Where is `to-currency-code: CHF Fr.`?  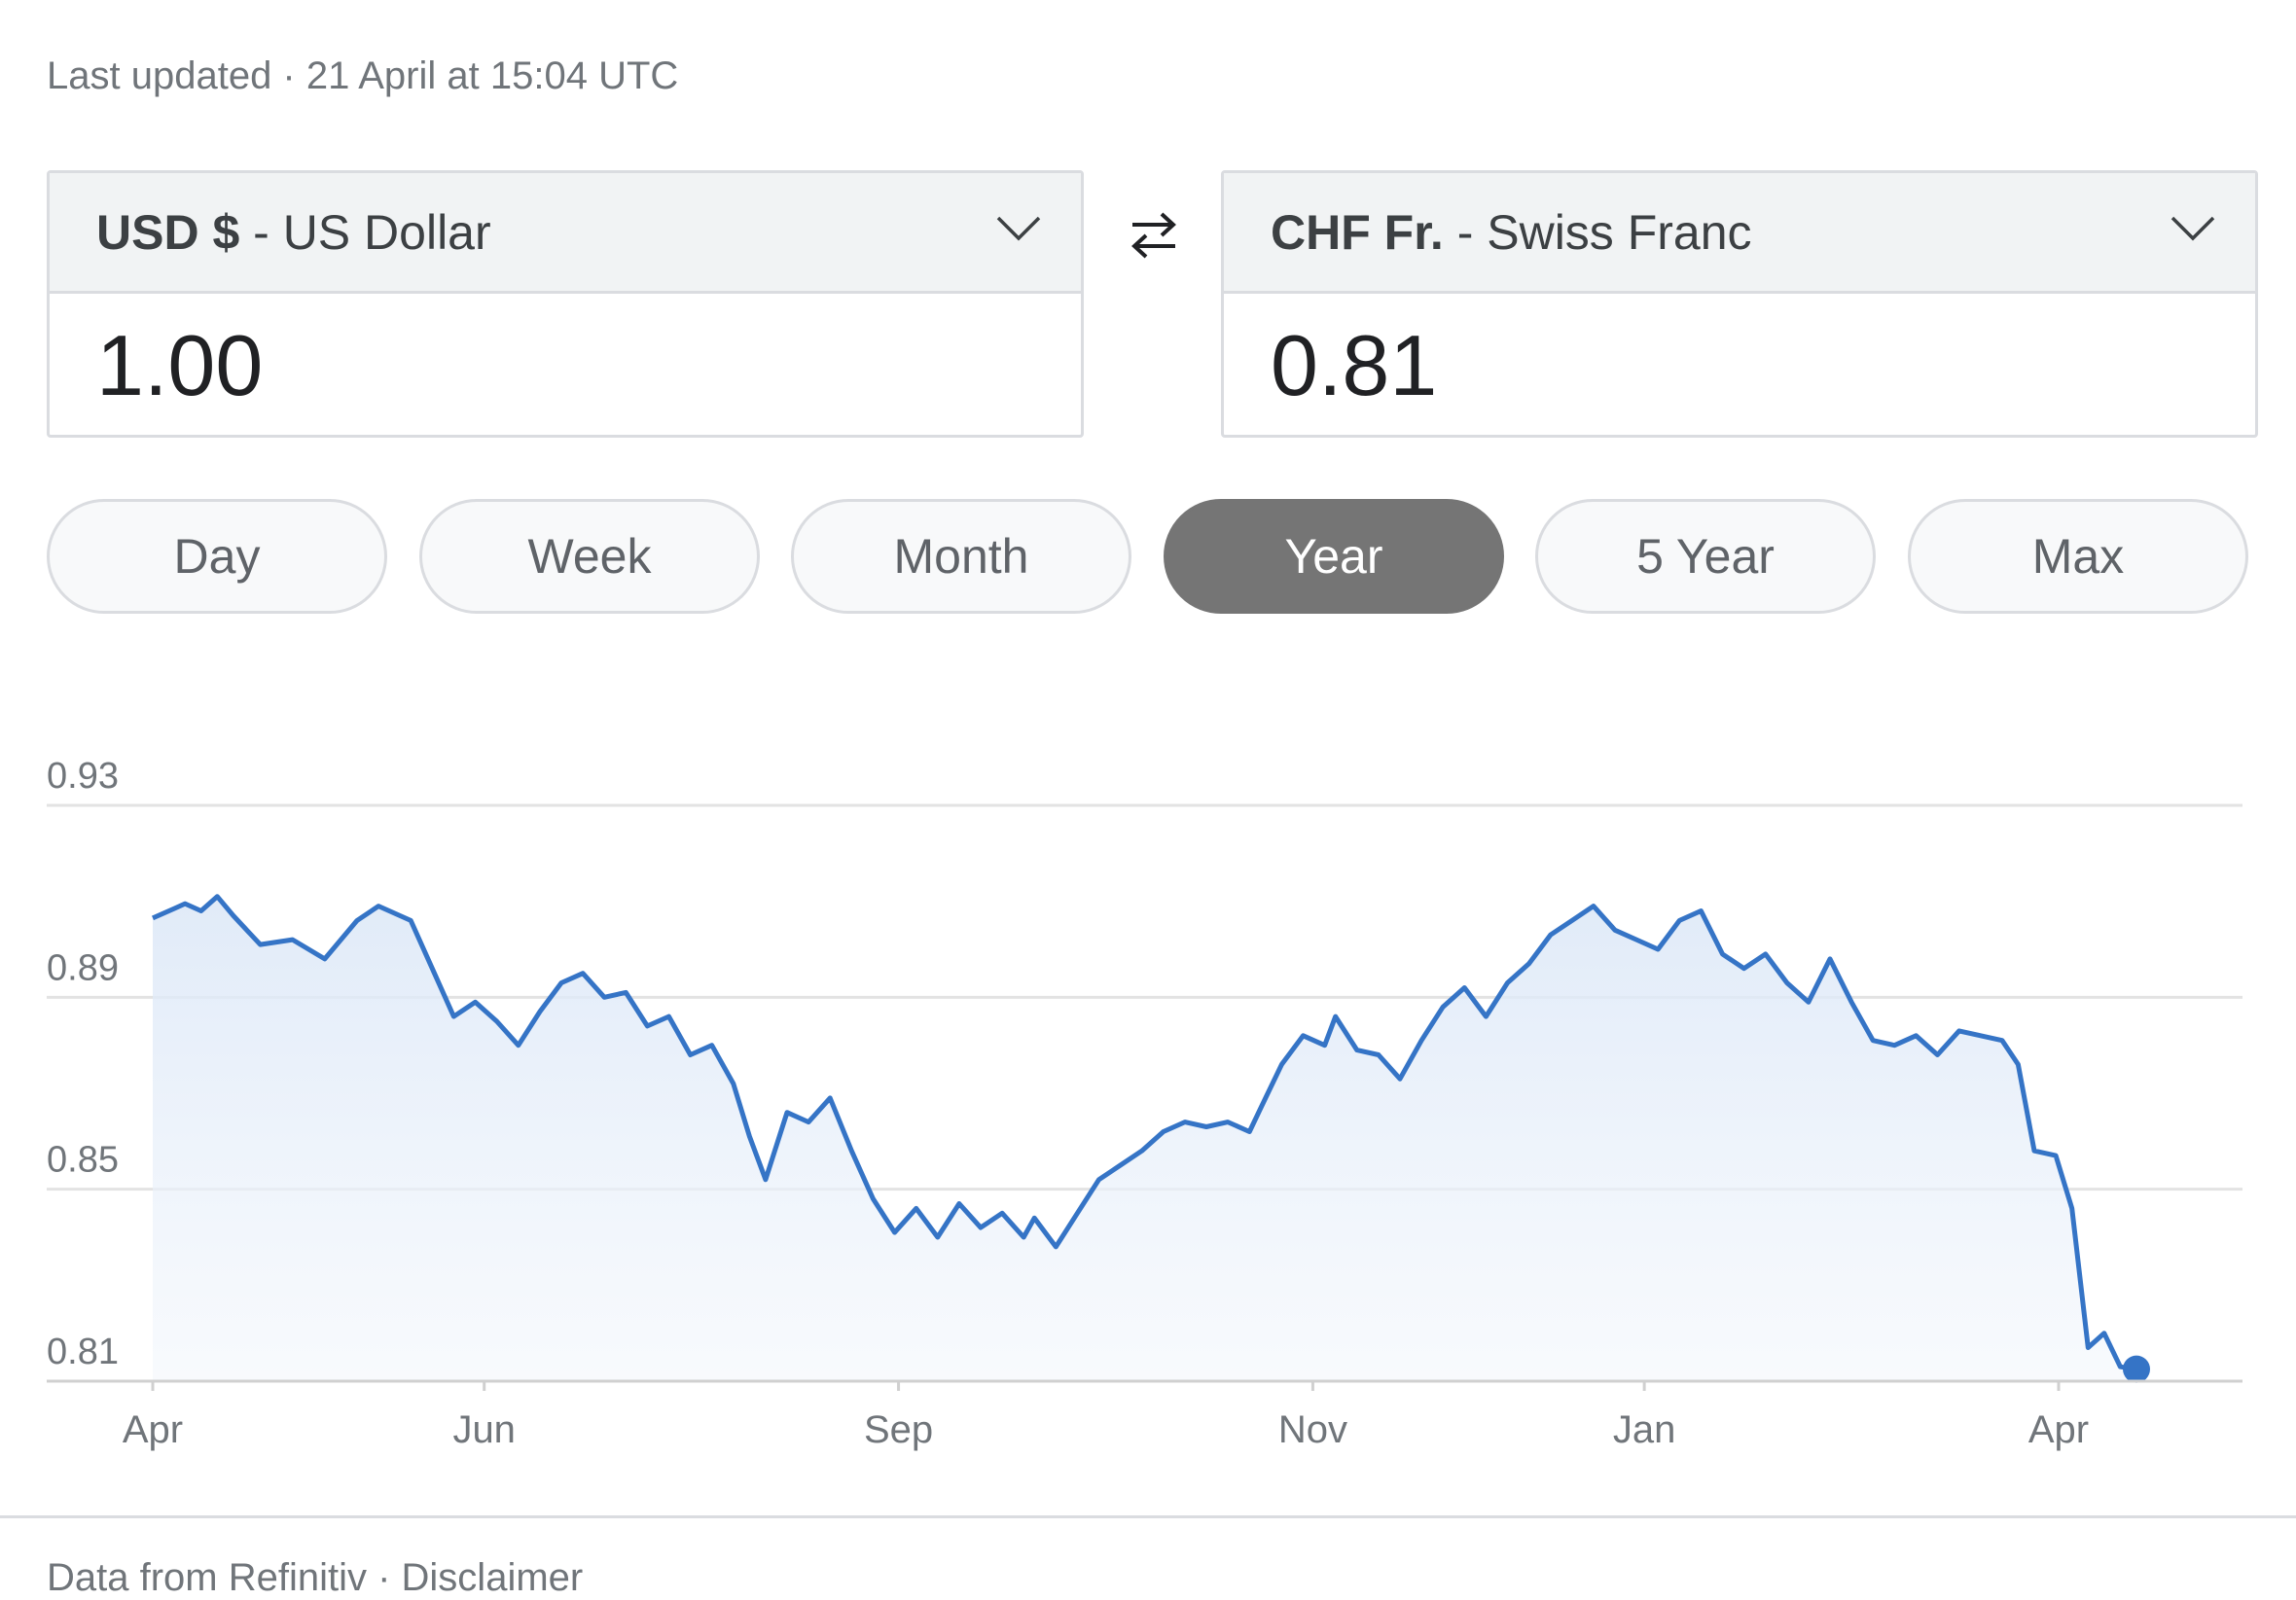
to-currency-code: CHF Fr. is located at coordinates (1357, 232).